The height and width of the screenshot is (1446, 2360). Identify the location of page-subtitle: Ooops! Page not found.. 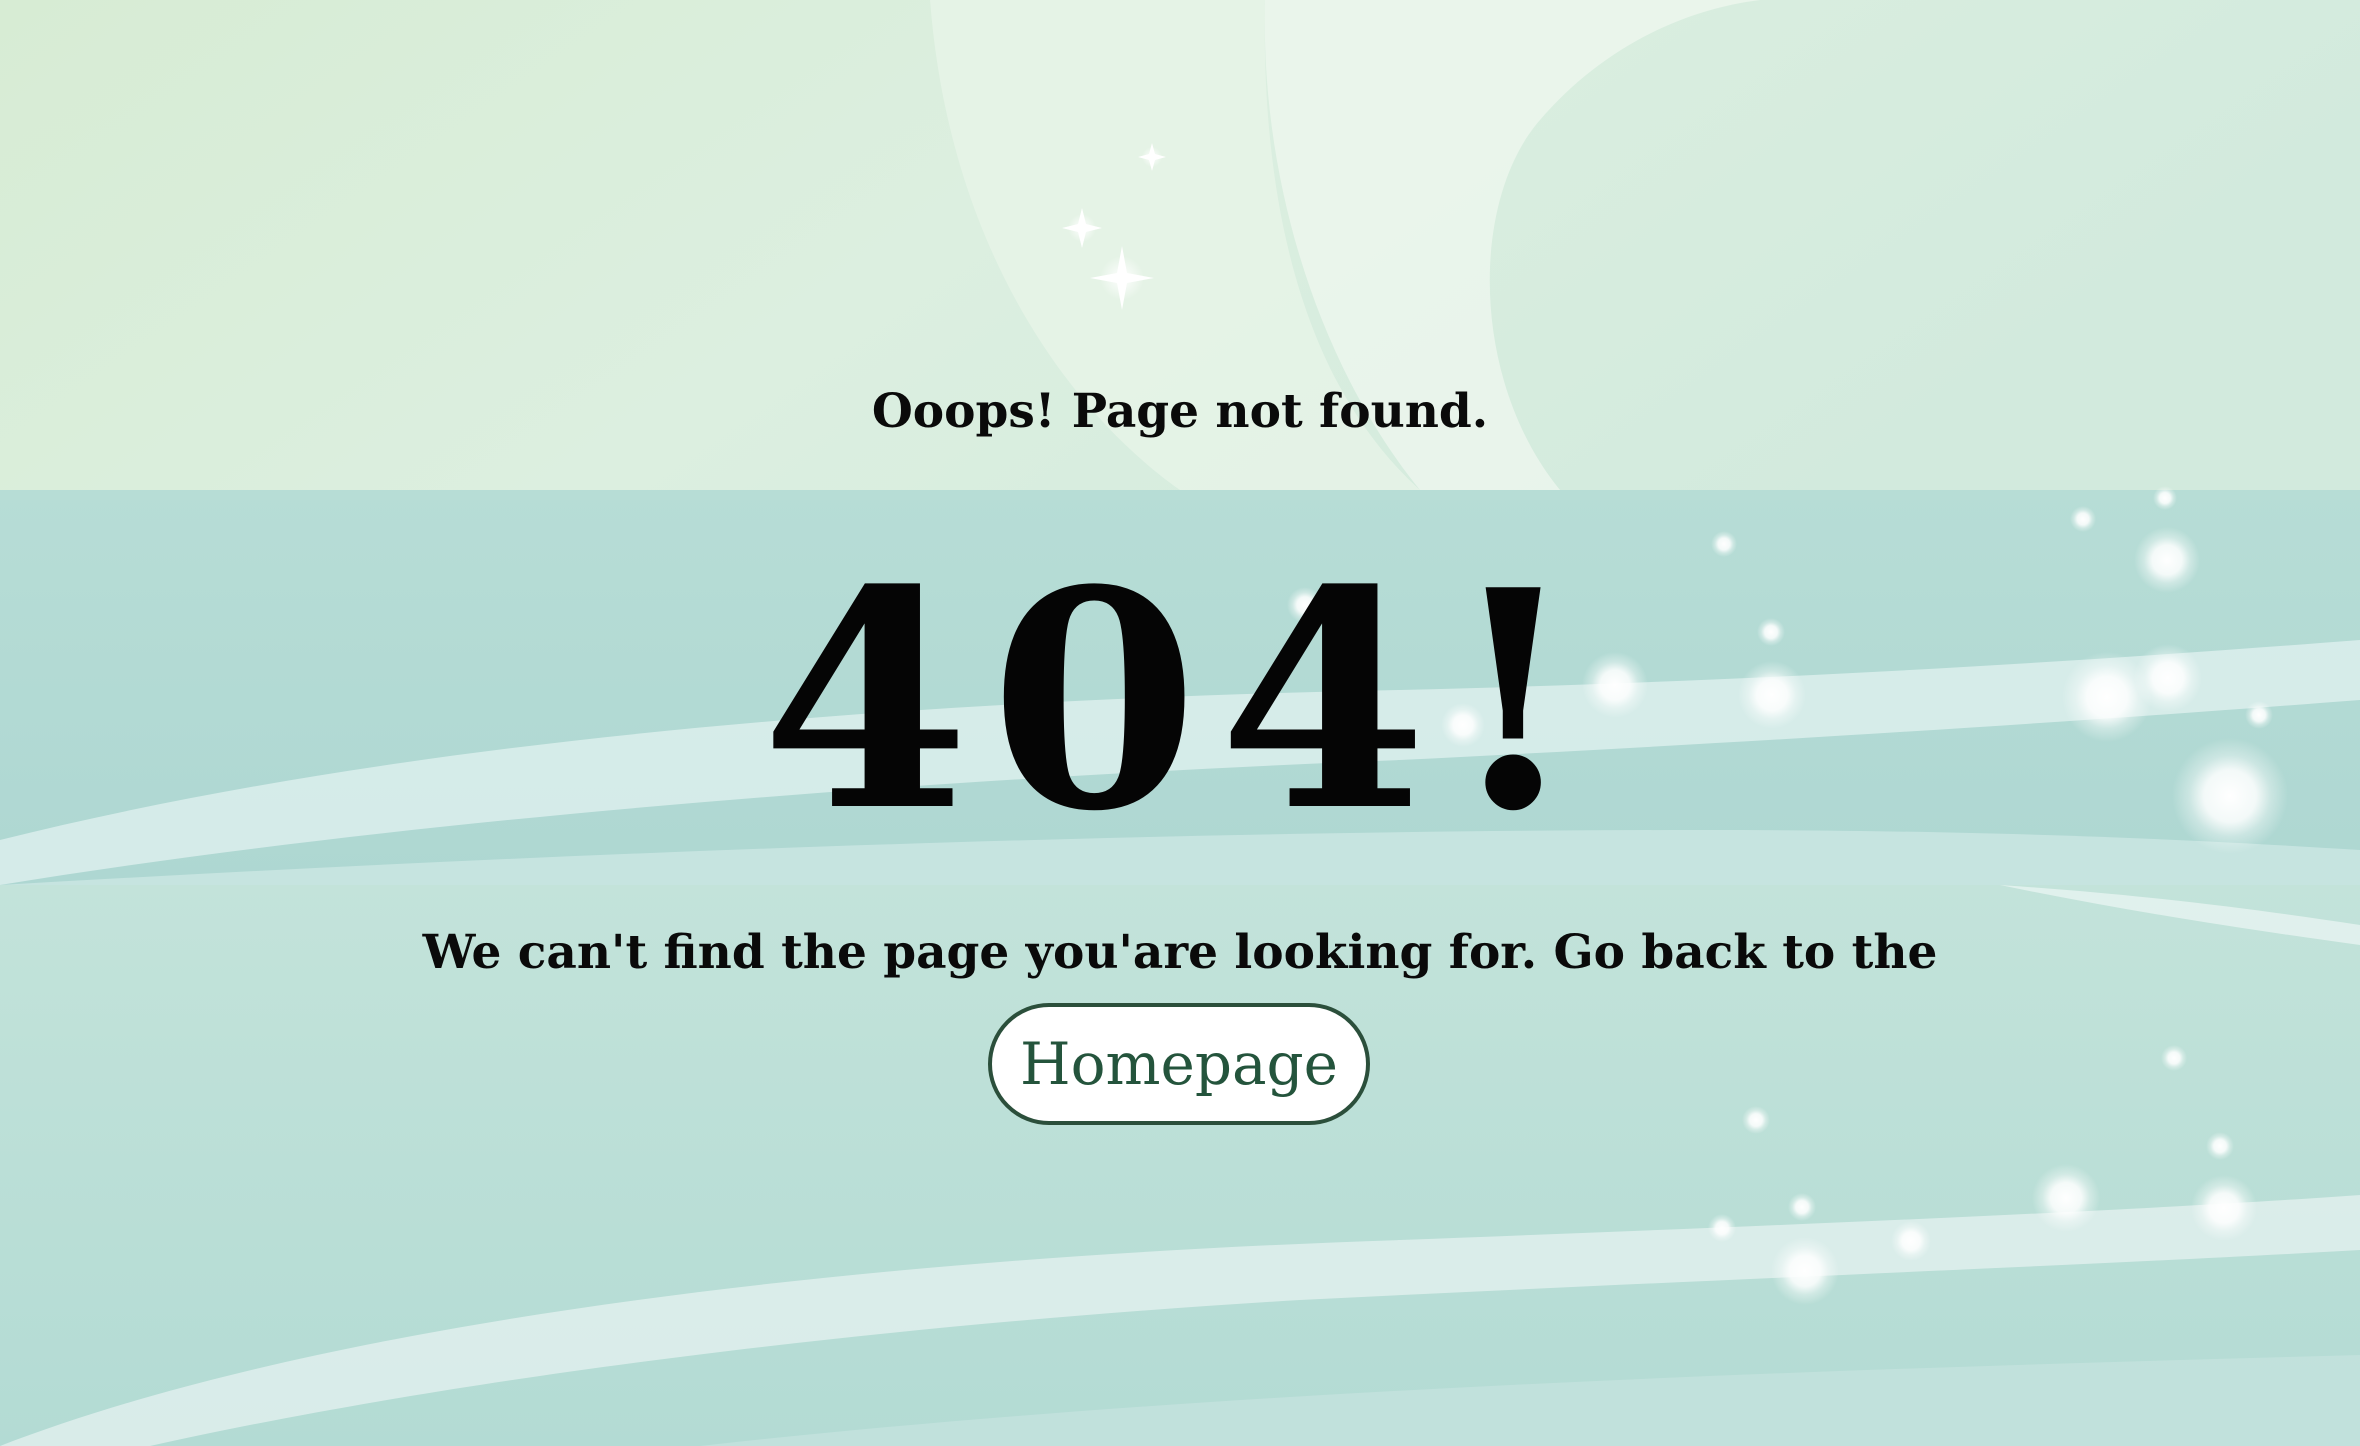
(1180, 411).